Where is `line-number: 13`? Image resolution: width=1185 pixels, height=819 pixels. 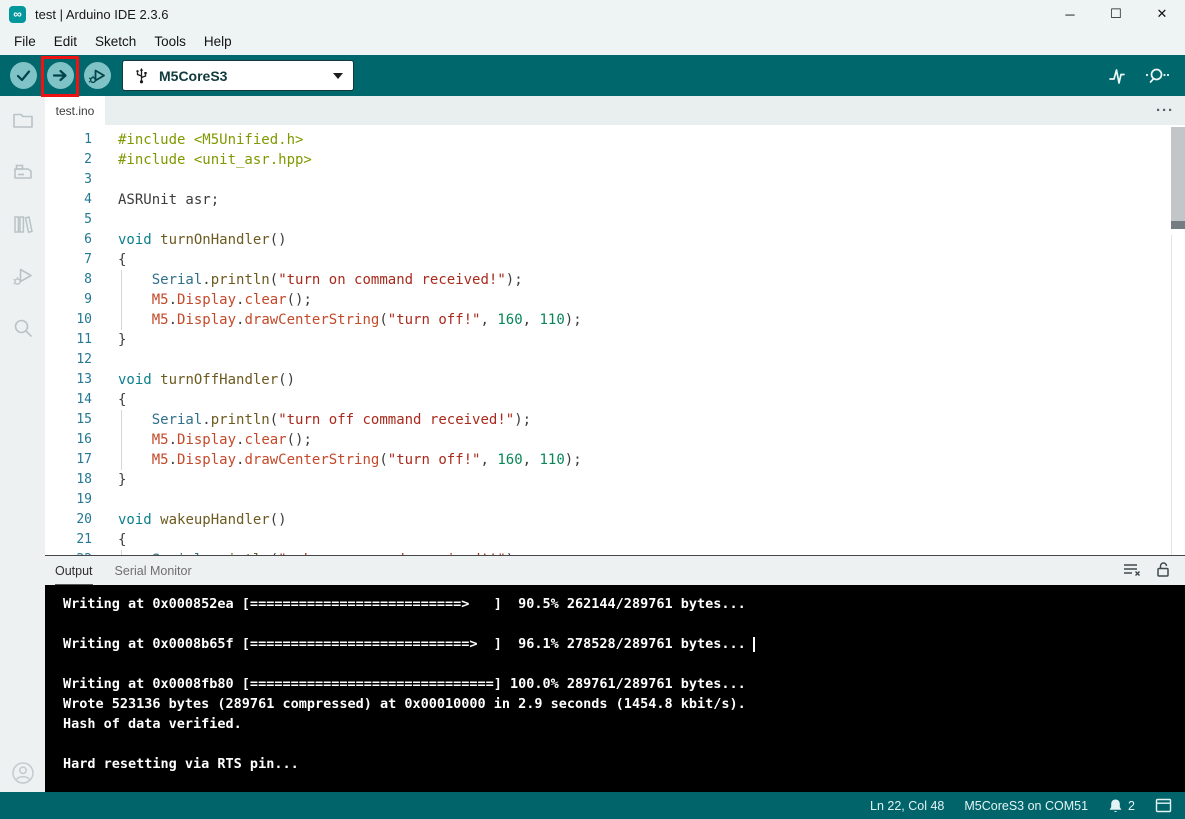
line-number: 13 is located at coordinates (84, 379).